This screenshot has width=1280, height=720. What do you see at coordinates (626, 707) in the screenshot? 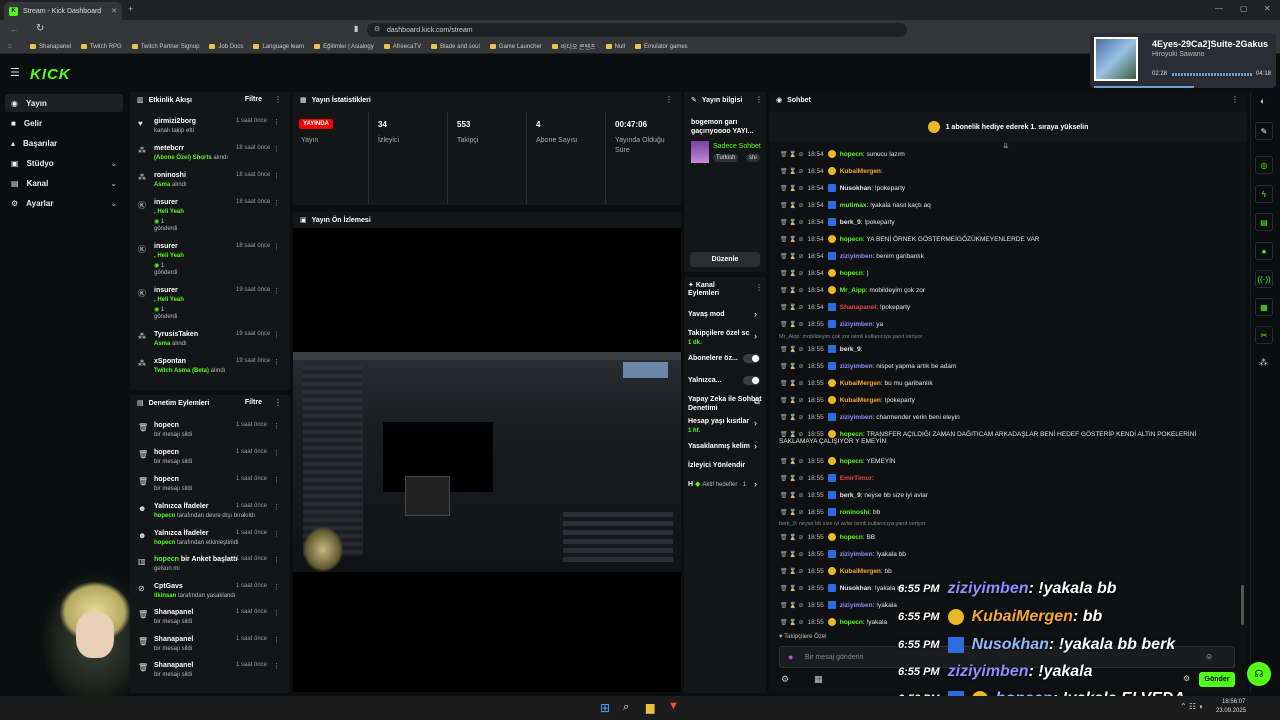
I see `search-icon: ⌕` at bounding box center [626, 707].